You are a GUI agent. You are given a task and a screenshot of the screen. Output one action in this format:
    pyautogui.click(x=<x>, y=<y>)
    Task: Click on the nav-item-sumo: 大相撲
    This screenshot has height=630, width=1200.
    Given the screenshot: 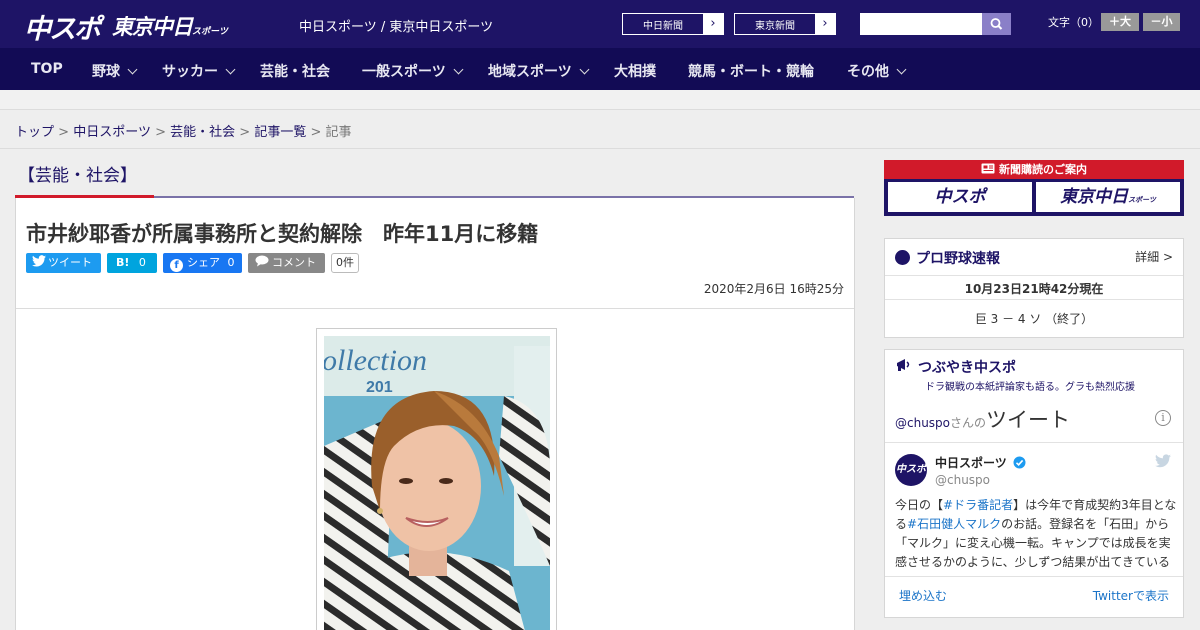 What is the action you would take?
    pyautogui.click(x=635, y=71)
    